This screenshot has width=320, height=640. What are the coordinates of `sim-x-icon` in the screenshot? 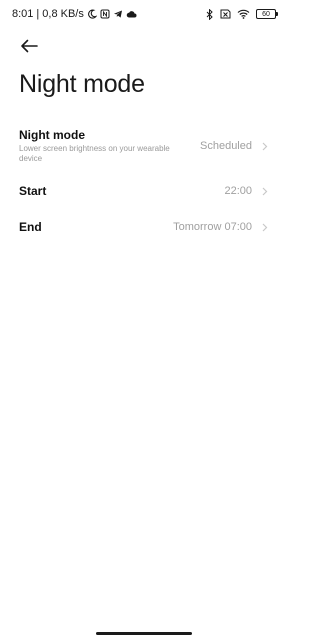 It's located at (225, 14).